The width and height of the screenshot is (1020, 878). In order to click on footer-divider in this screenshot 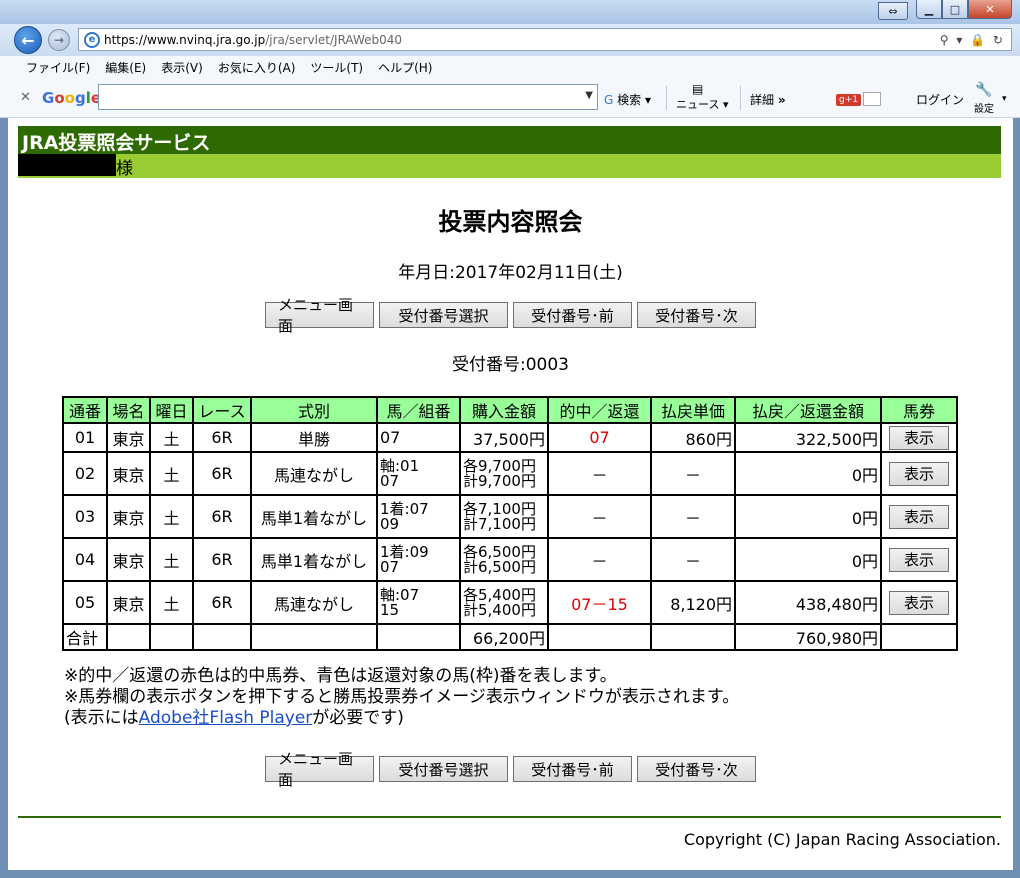, I will do `click(509, 817)`.